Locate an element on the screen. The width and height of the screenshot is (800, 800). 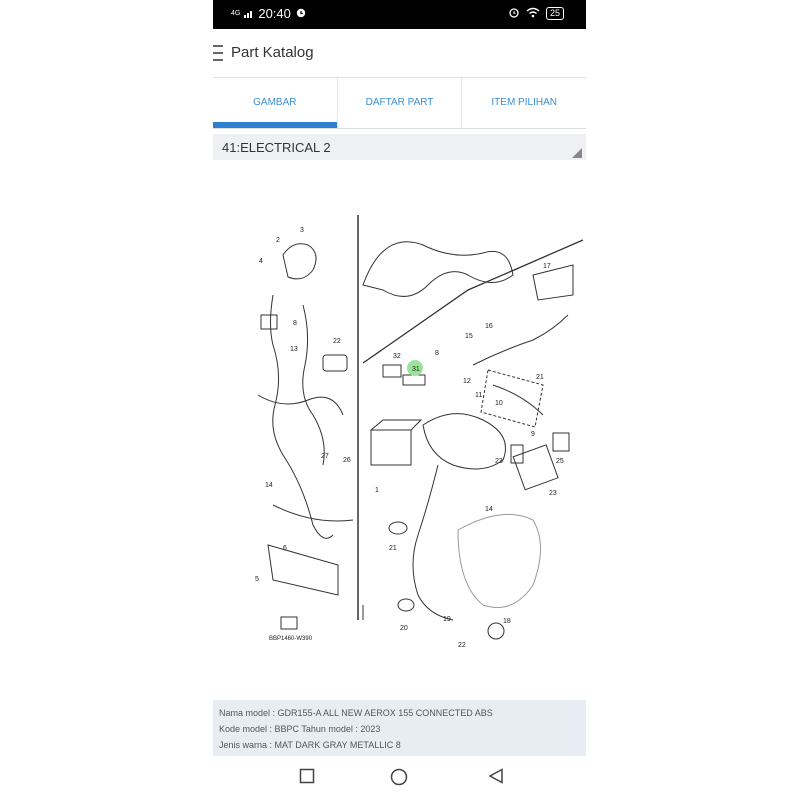
diagram-engine-outline is located at coordinates (499, 560).